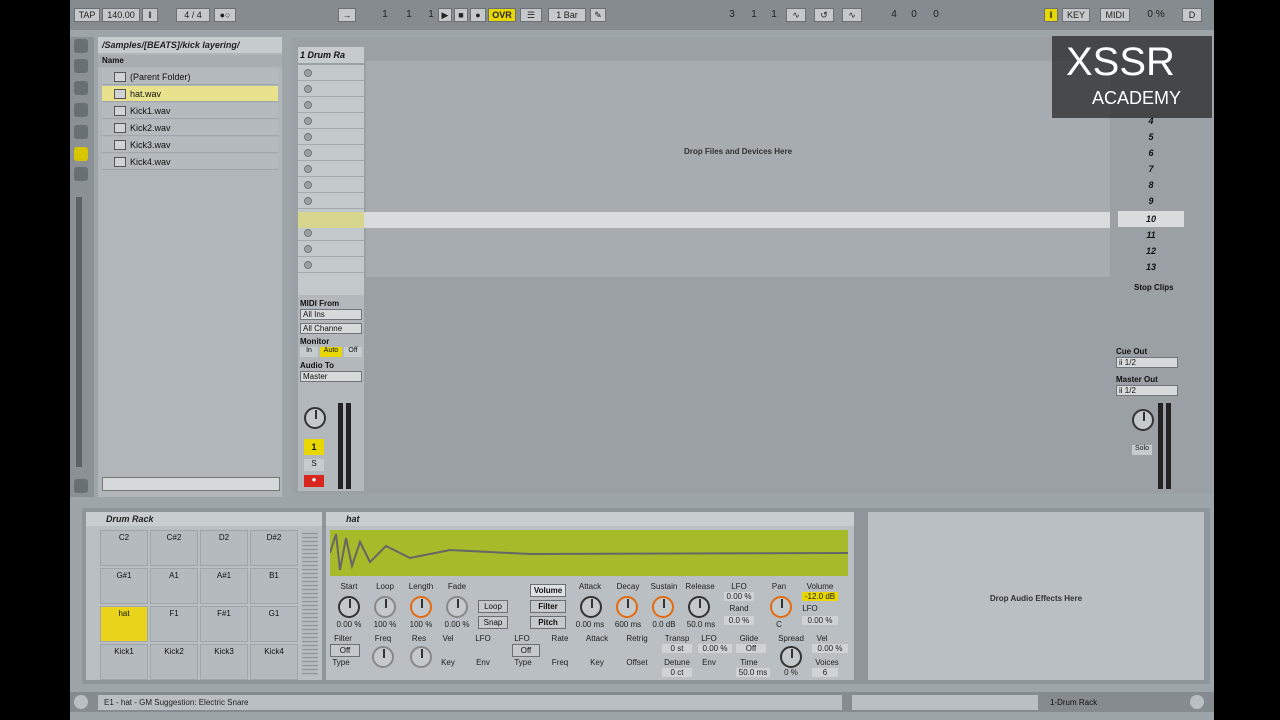  Describe the element at coordinates (421, 657) in the screenshot. I see `res-knob` at that location.